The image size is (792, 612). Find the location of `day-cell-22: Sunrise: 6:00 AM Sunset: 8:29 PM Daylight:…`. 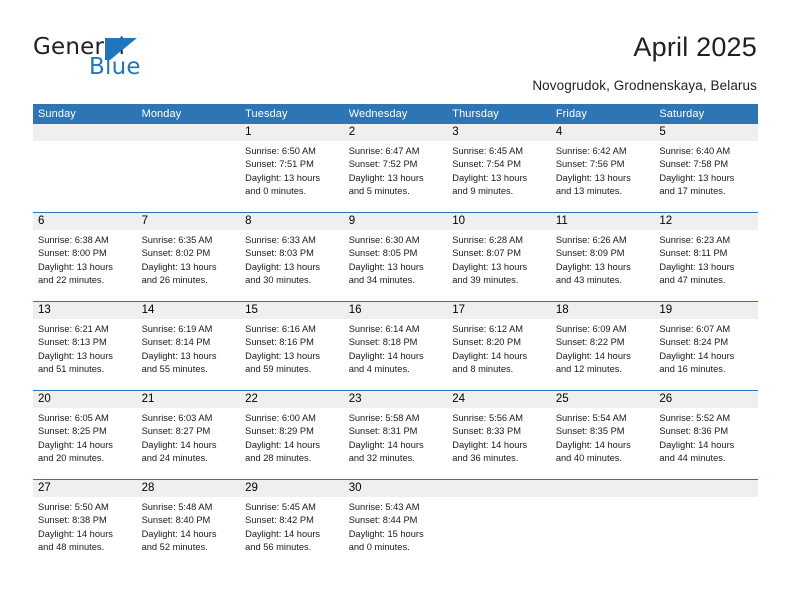

day-cell-22: Sunrise: 6:00 AM Sunset: 8:29 PM Daylight:… is located at coordinates (292, 443).